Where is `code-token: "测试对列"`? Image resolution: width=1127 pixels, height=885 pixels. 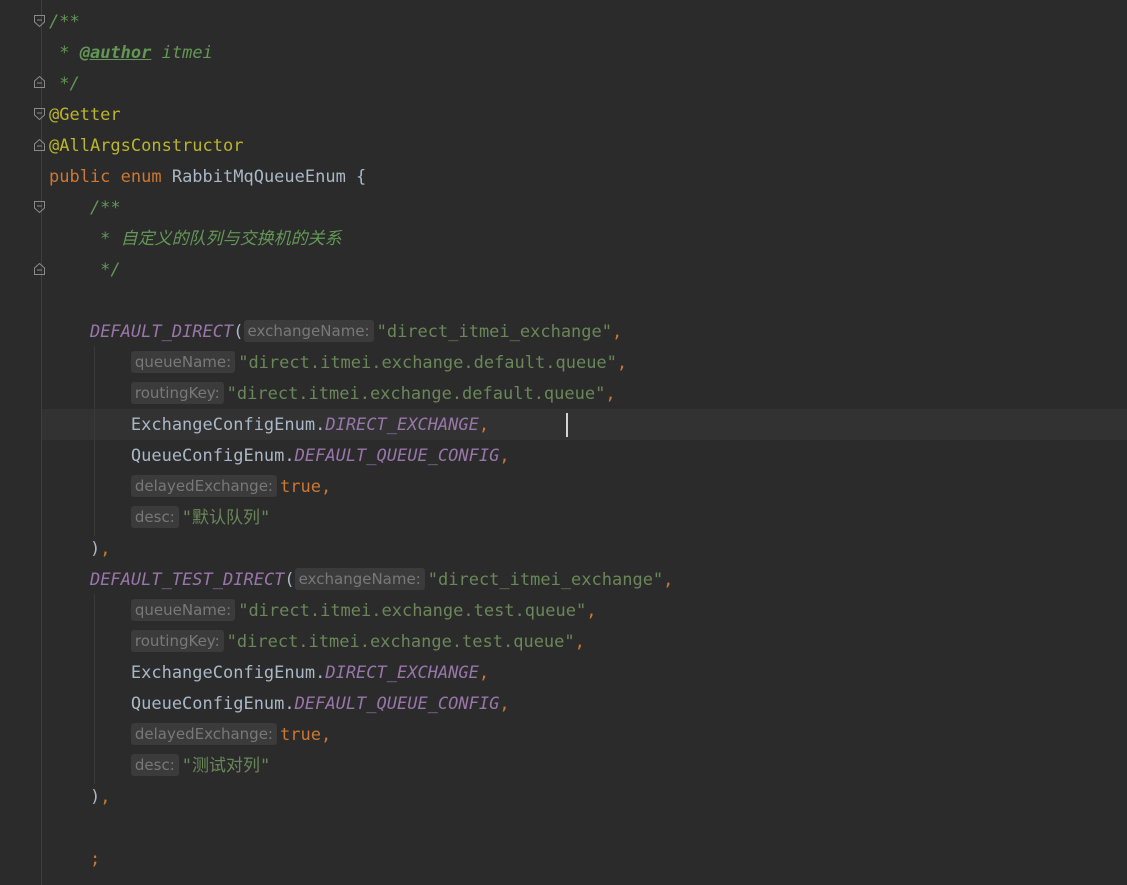 code-token: "测试对列" is located at coordinates (226, 766).